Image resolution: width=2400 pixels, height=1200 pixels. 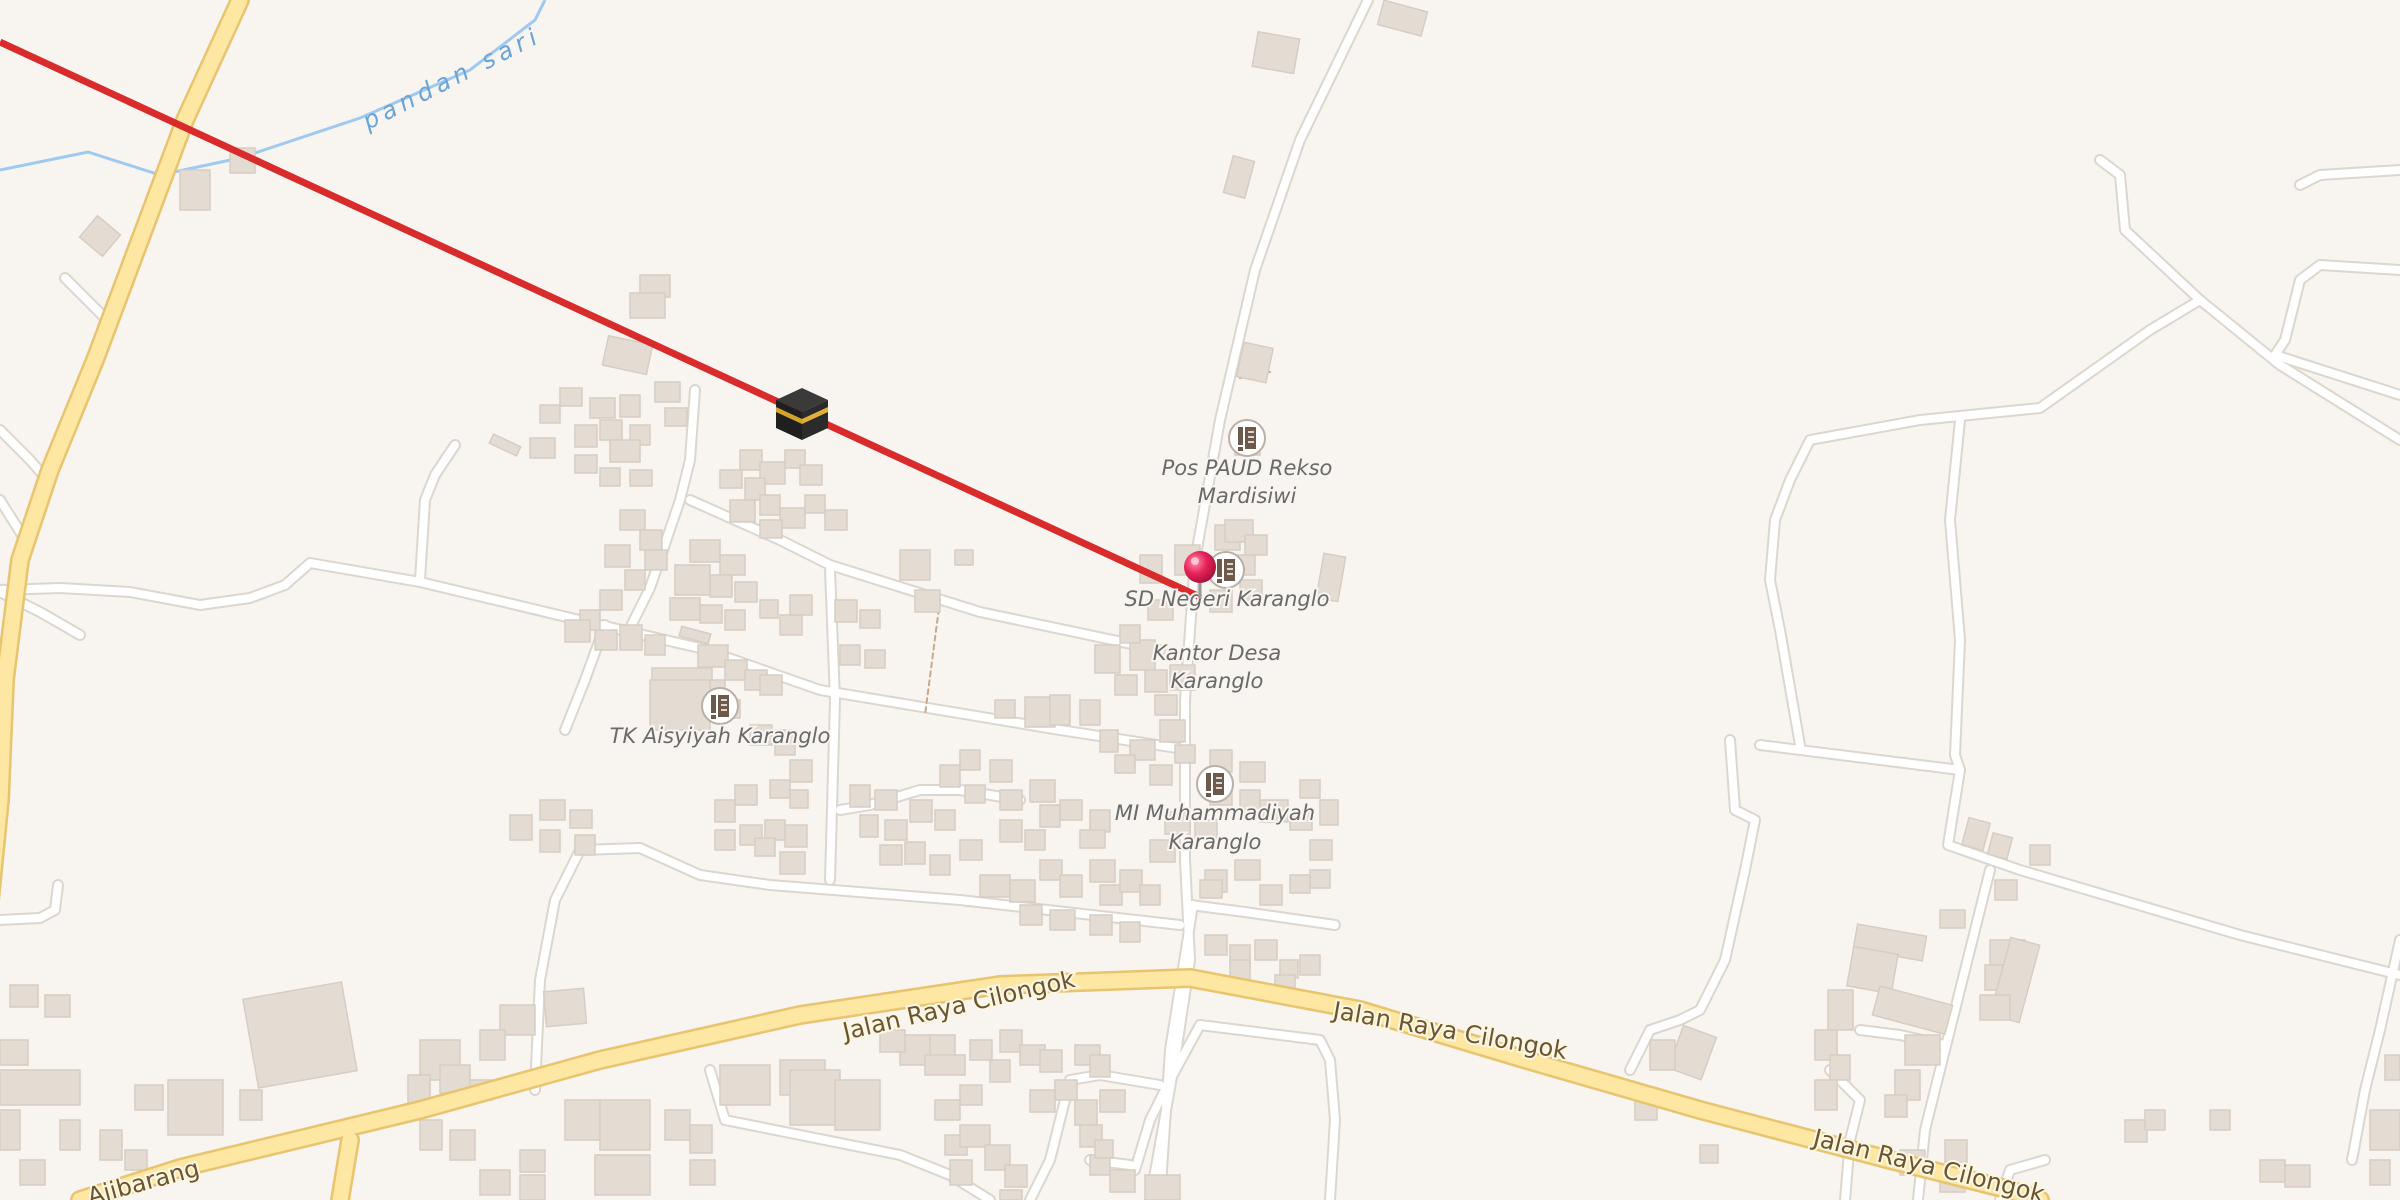 I want to click on poi-label-mi-muhammadiyah-line2: Karanglo, so click(x=1215, y=842).